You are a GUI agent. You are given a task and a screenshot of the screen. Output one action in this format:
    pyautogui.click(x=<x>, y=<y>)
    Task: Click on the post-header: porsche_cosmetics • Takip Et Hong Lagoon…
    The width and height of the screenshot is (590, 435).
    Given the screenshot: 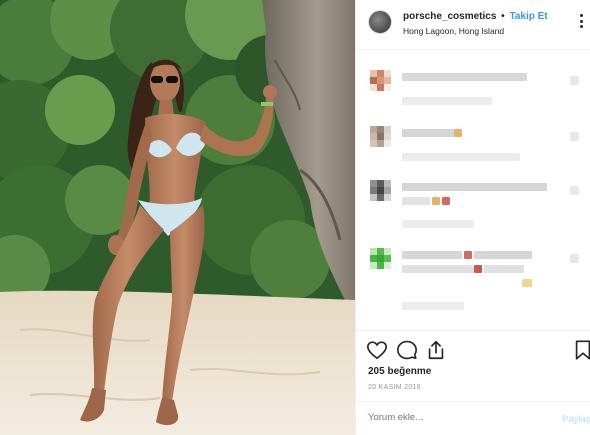 What is the action you would take?
    pyautogui.click(x=473, y=25)
    